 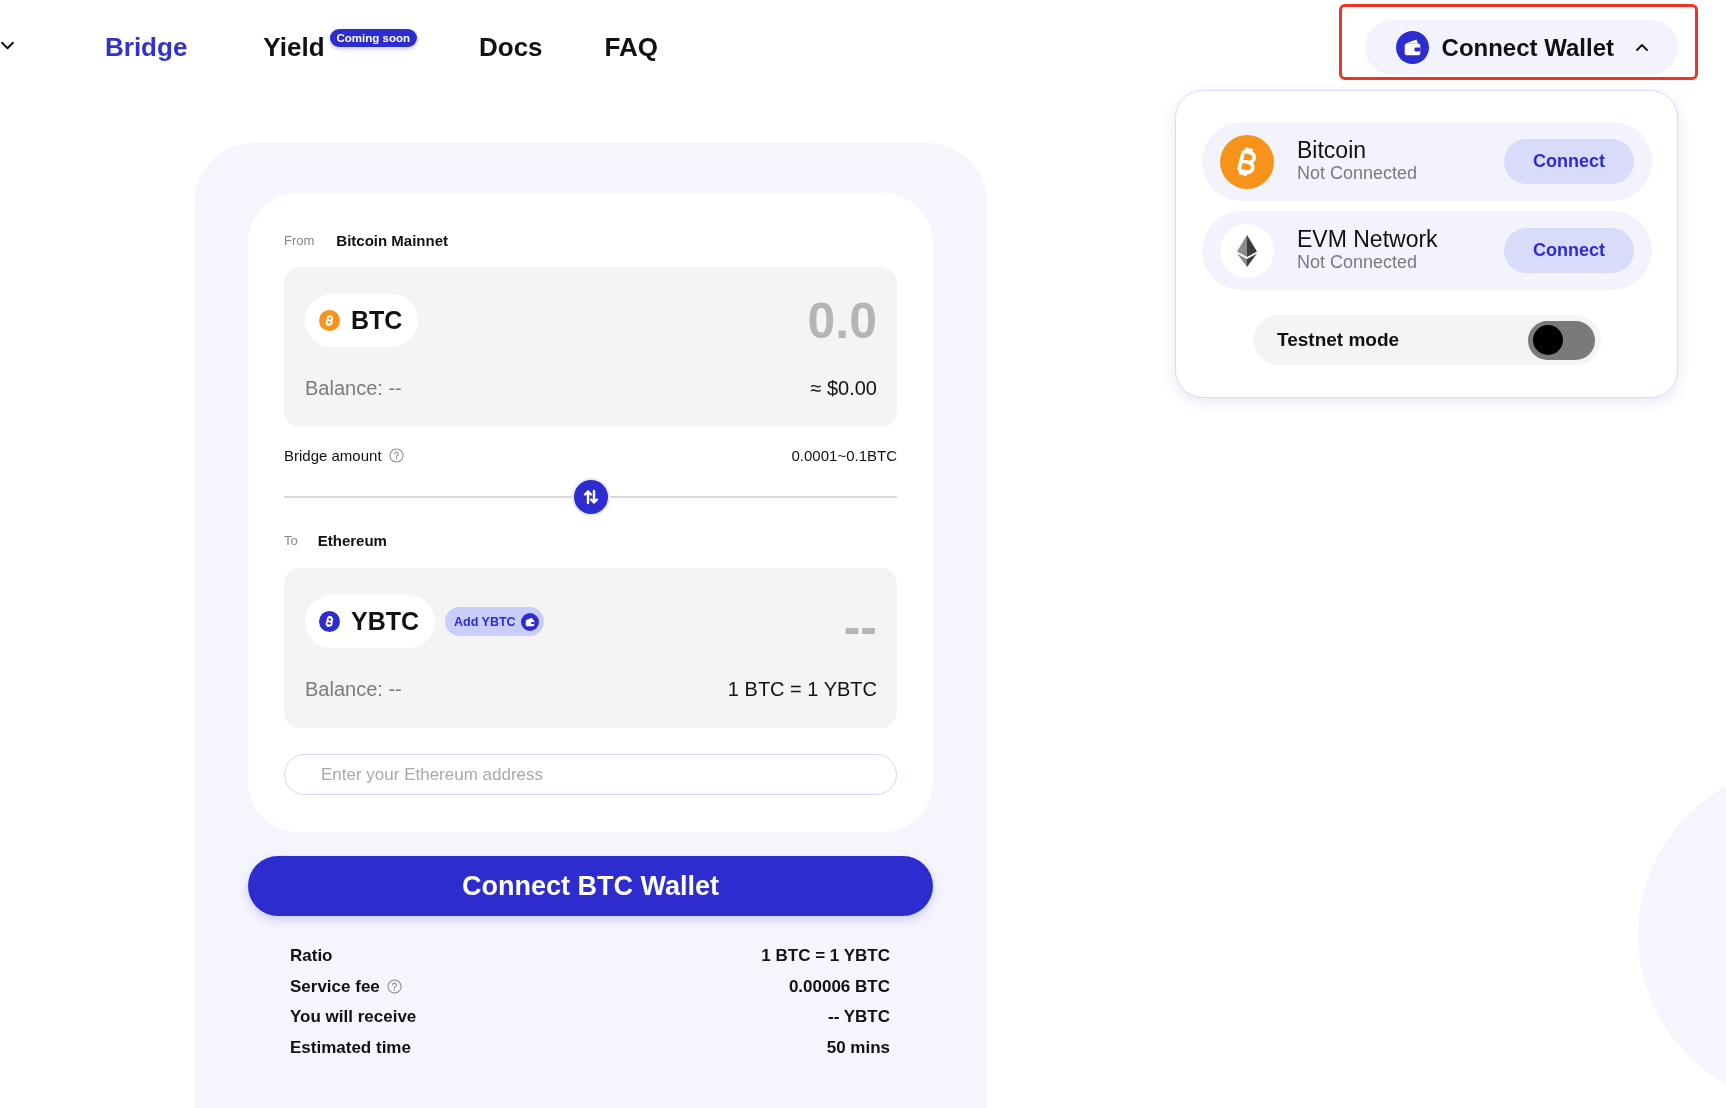 What do you see at coordinates (727, 320) in the screenshot?
I see `amount-input: 0.0` at bounding box center [727, 320].